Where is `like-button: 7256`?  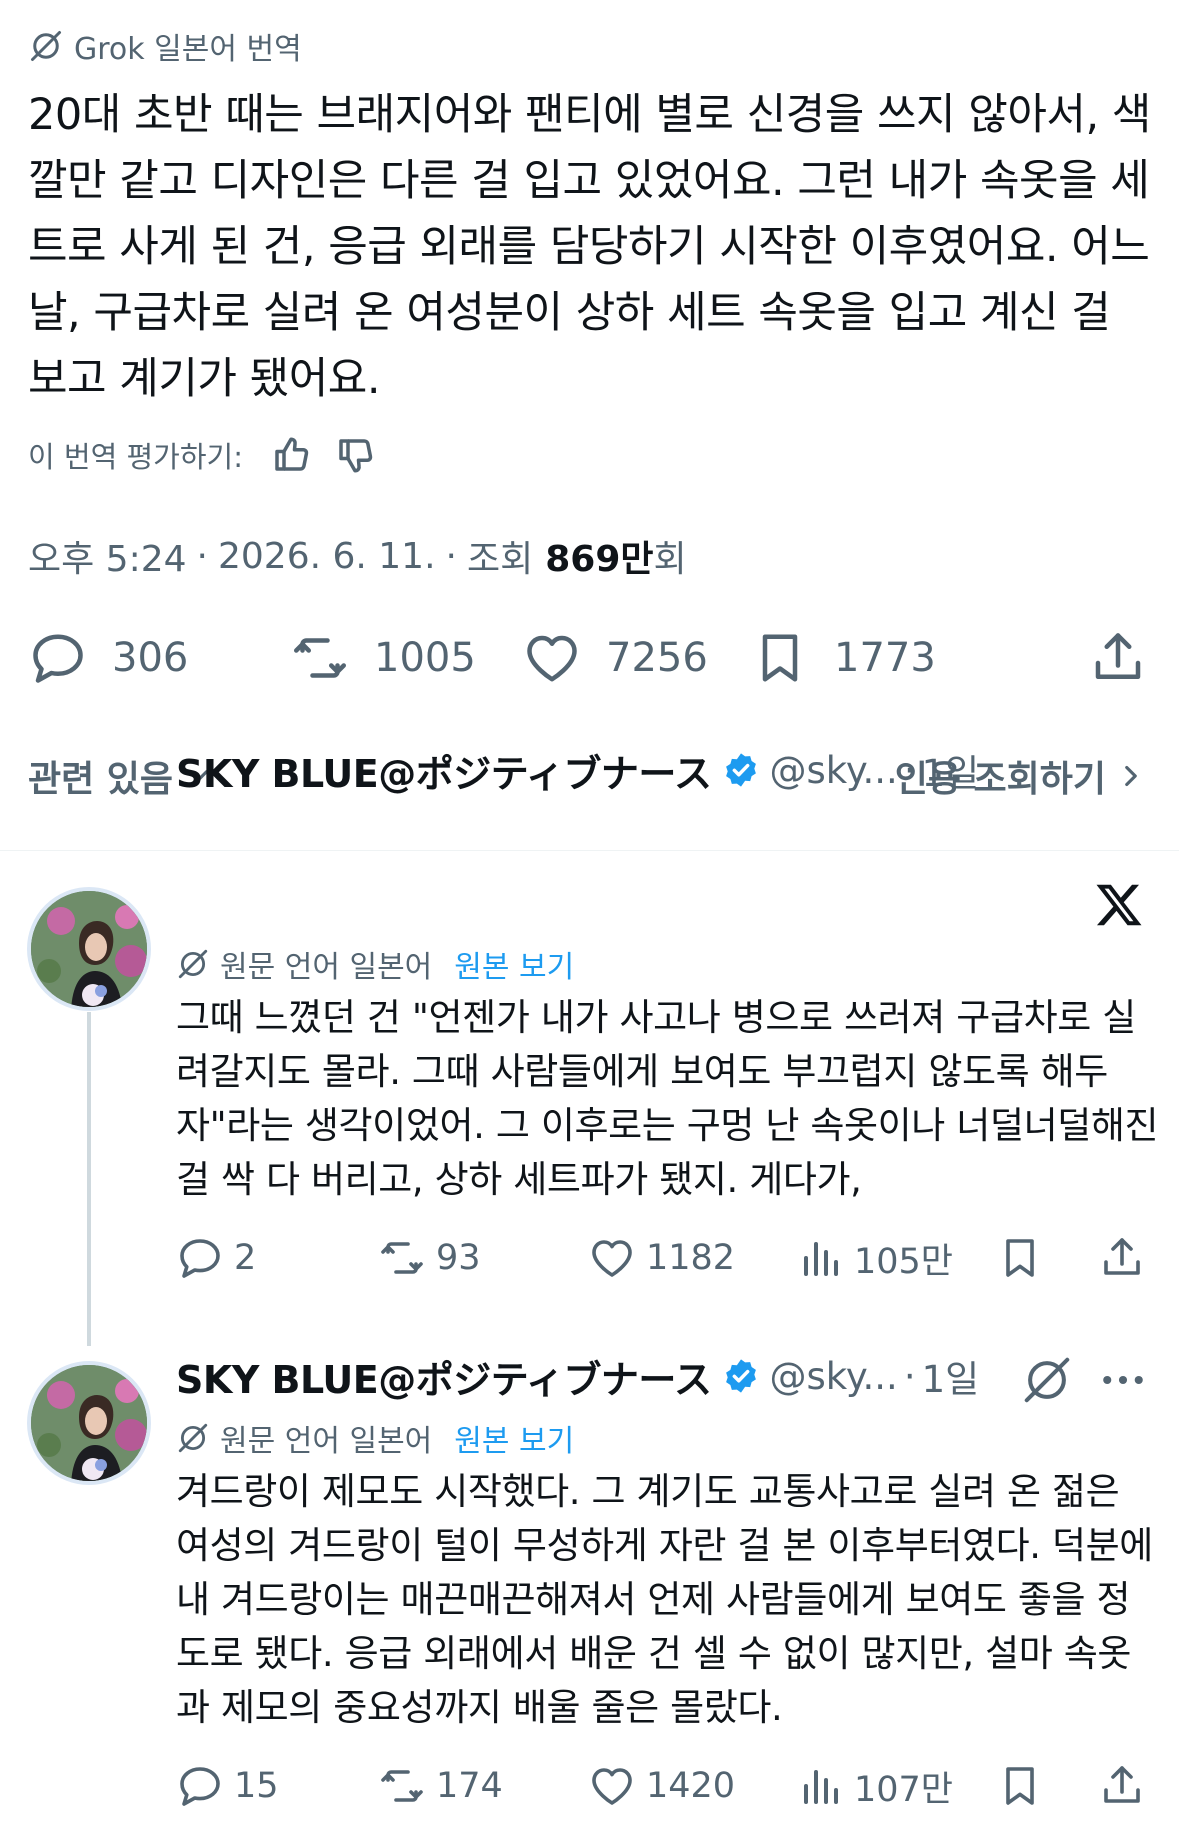
like-button: 7256 is located at coordinates (615, 658).